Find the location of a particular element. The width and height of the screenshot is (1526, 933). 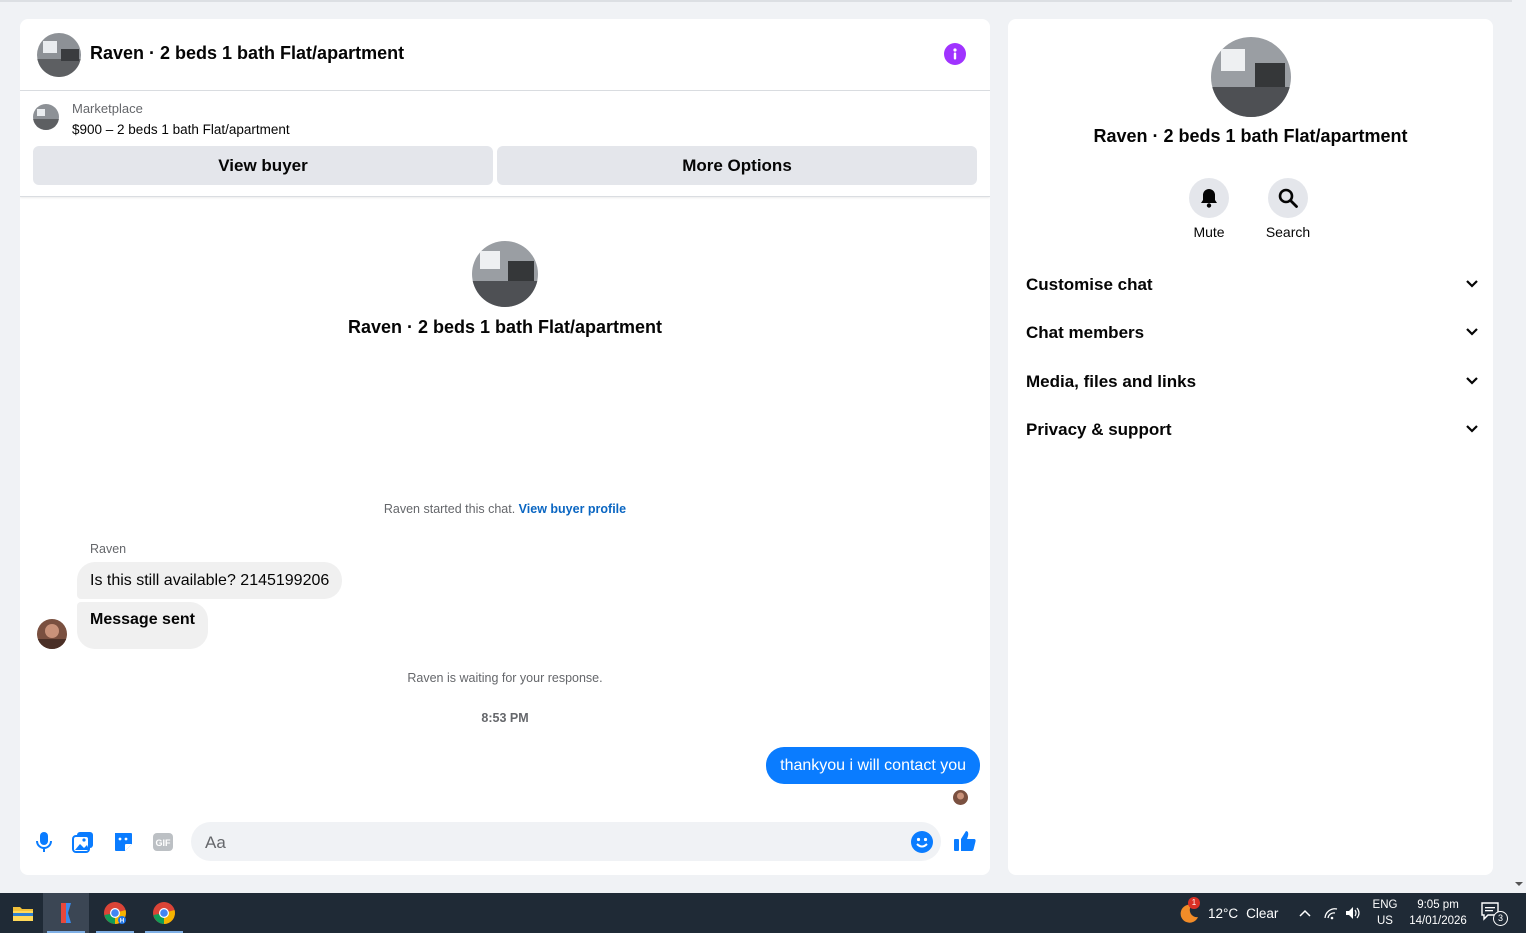

volume-icon is located at coordinates (1353, 913).